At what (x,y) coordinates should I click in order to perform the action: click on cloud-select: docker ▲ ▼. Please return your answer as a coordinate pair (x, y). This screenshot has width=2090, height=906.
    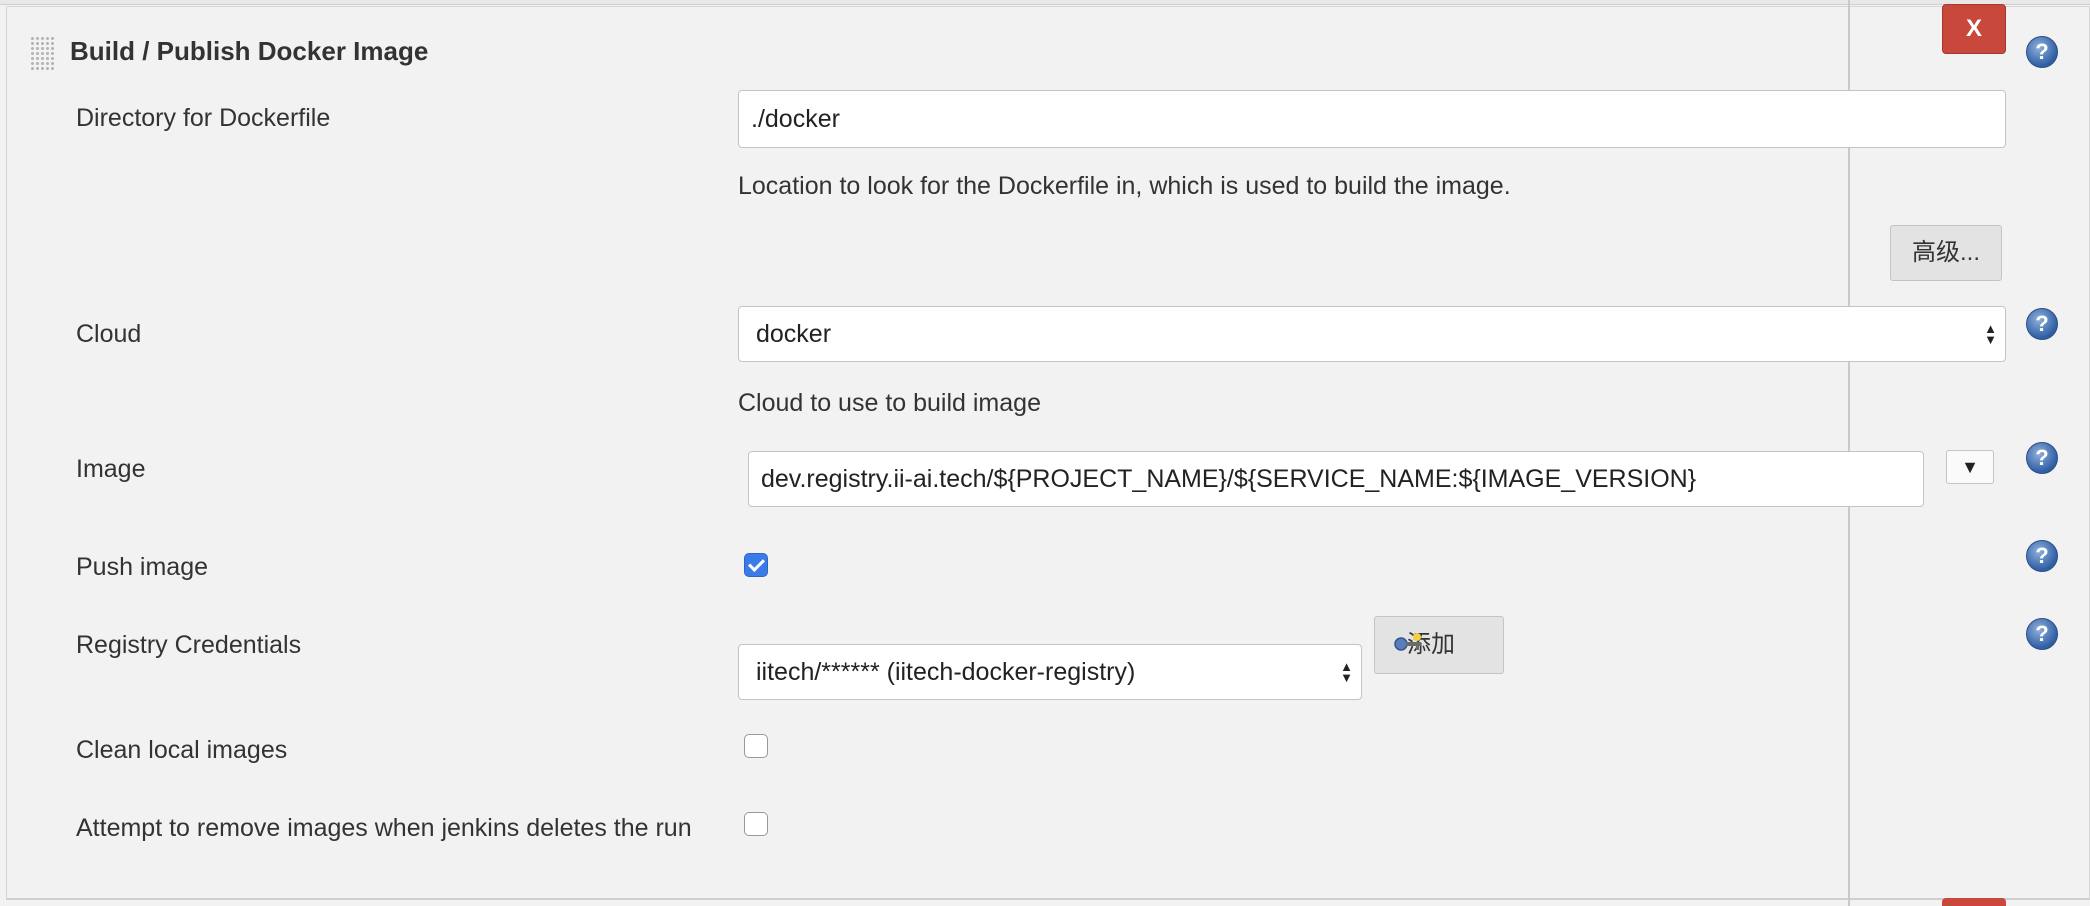
    Looking at the image, I should click on (1372, 334).